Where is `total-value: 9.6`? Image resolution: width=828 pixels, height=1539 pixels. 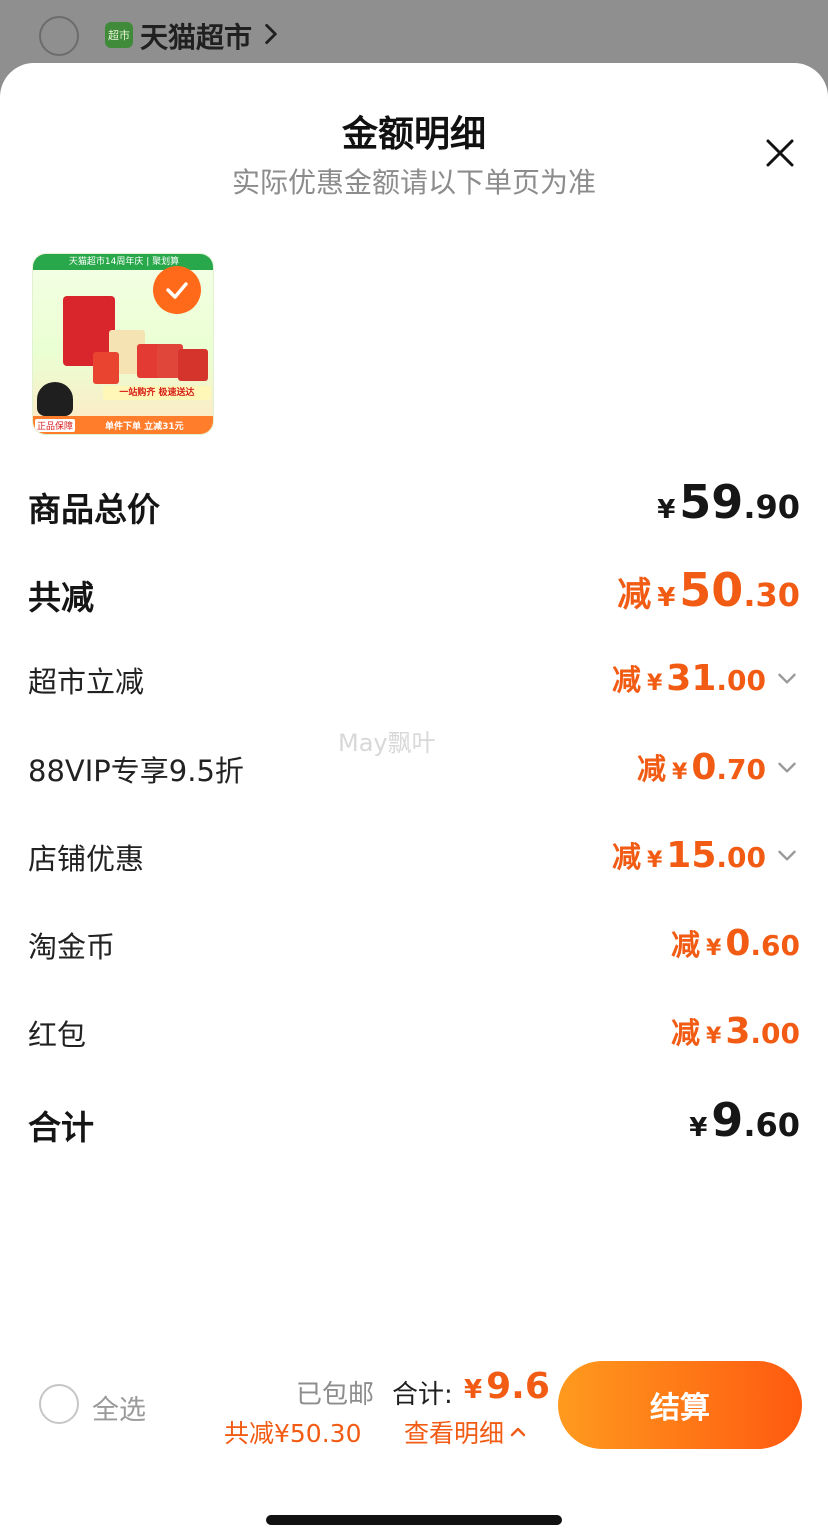
total-value: 9.6 is located at coordinates (518, 1386).